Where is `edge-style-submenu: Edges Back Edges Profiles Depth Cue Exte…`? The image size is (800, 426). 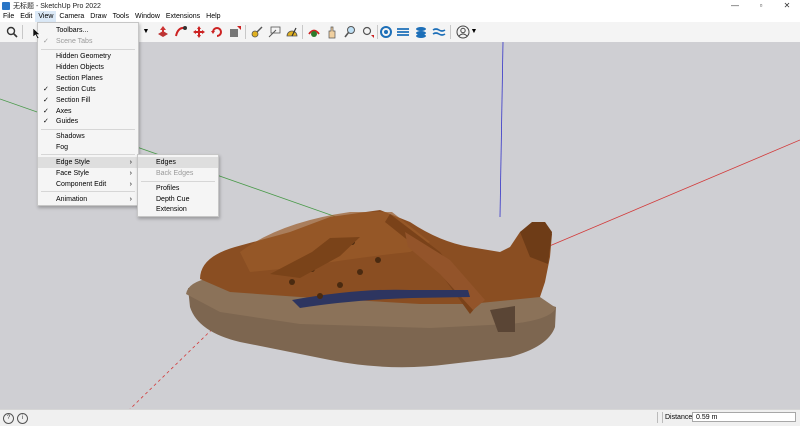
edge-style-submenu: Edges Back Edges Profiles Depth Cue Exte… is located at coordinates (178, 185).